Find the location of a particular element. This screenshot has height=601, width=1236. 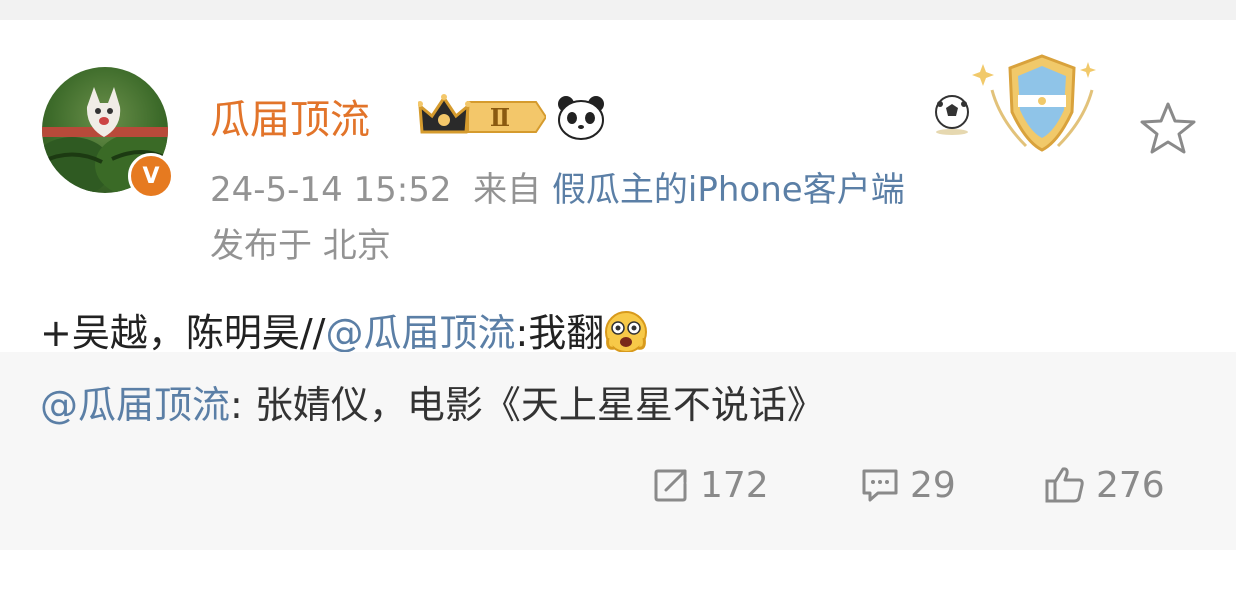

post-meta: 24-5-14 15:52 来自 假瓜主的iPhone客户端 is located at coordinates (557, 190).